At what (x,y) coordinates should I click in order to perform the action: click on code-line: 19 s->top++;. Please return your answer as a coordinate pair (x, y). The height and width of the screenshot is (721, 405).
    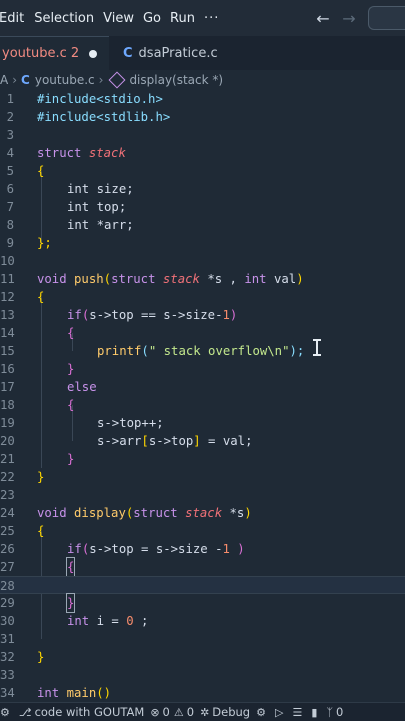
    Looking at the image, I should click on (202, 423).